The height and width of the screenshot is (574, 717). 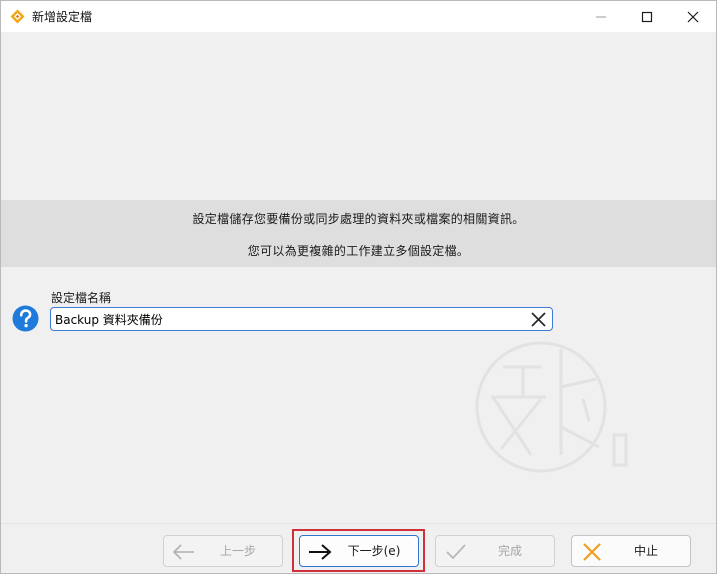 What do you see at coordinates (25, 318) in the screenshot?
I see `question-mark-icon` at bounding box center [25, 318].